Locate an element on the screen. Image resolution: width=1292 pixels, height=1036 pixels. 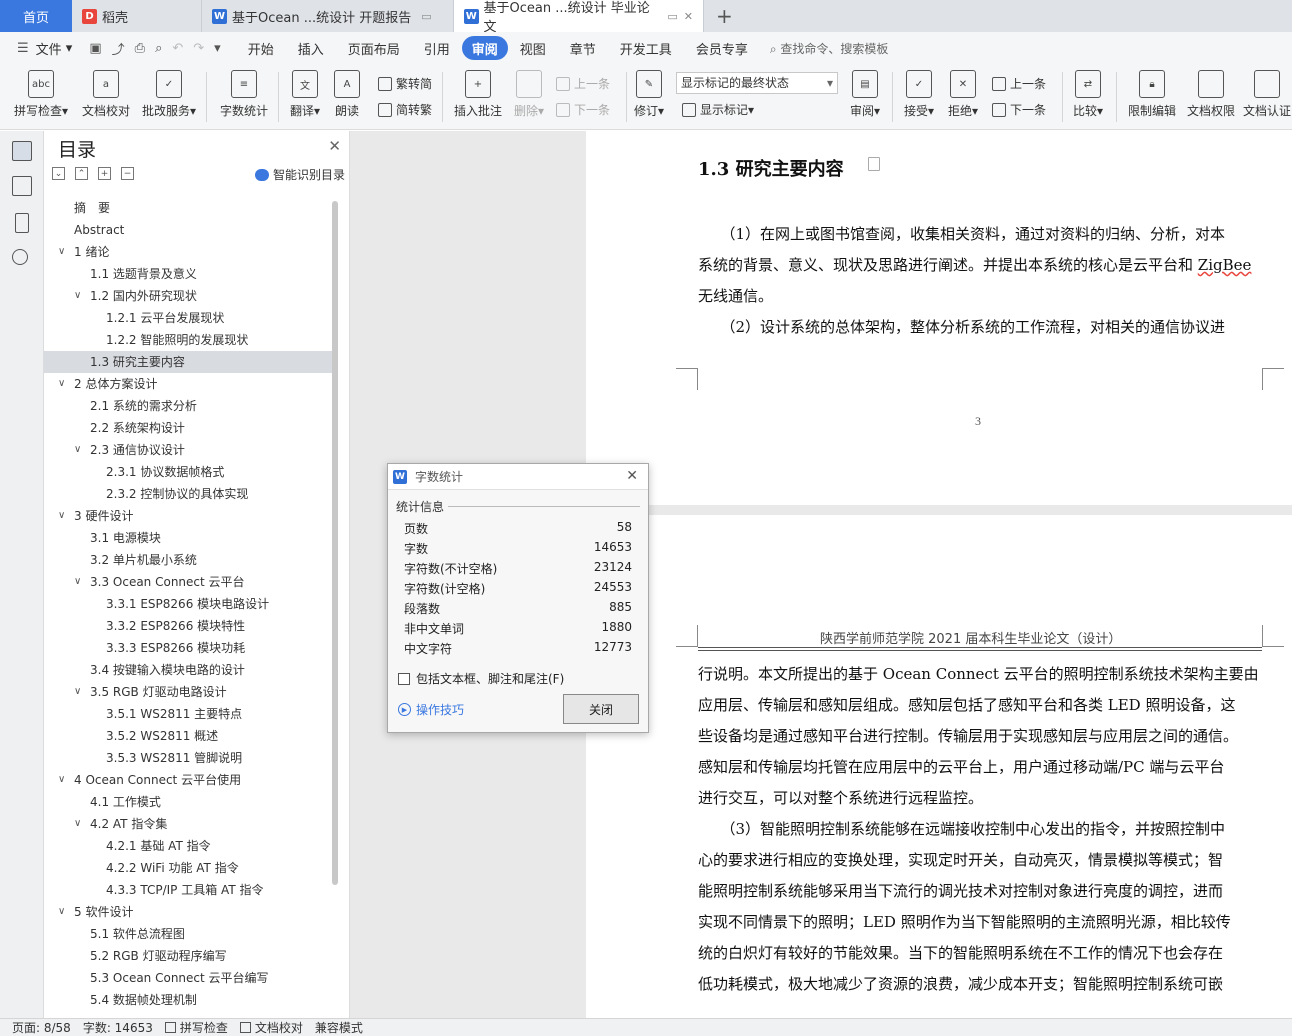
review-pane-button: ▤ 审阅▾ is located at coordinates (865, 94).